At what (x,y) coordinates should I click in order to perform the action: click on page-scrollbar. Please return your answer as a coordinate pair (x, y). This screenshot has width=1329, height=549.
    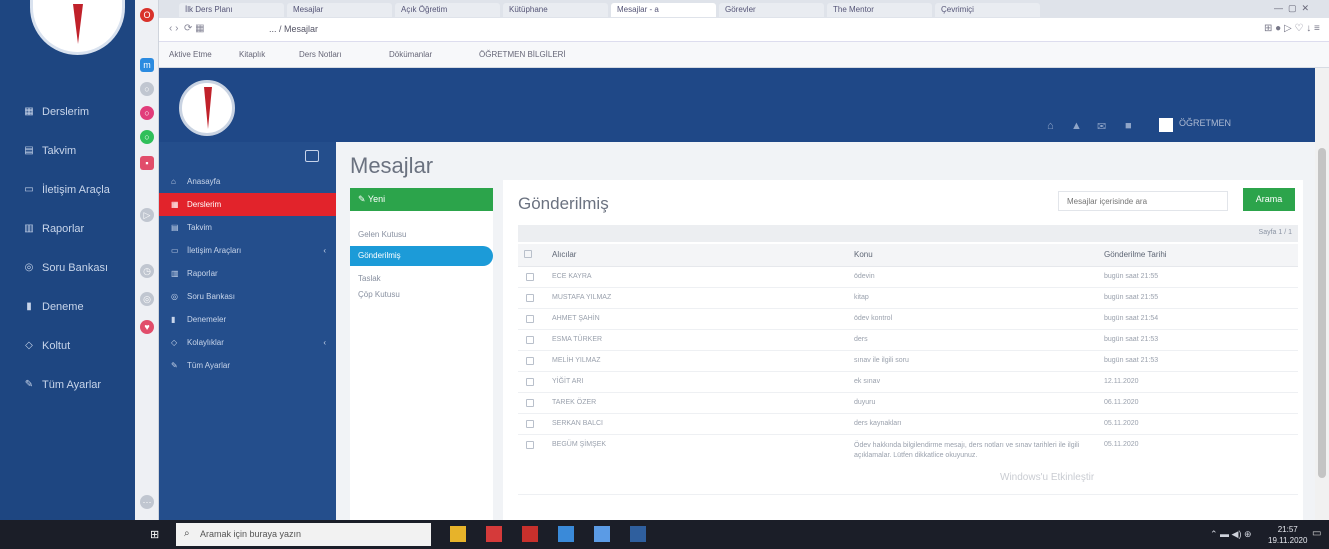
    Looking at the image, I should click on (1322, 294).